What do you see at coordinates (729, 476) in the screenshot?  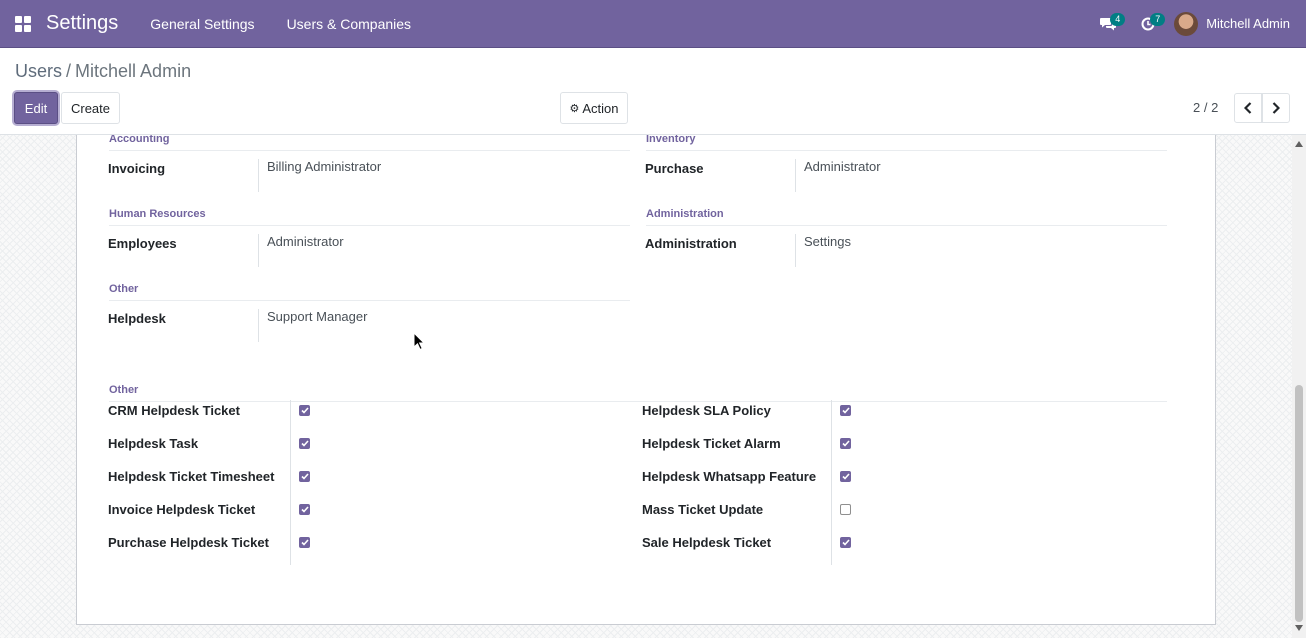 I see `other-right-label-2: Helpdesk Whatsapp Feature` at bounding box center [729, 476].